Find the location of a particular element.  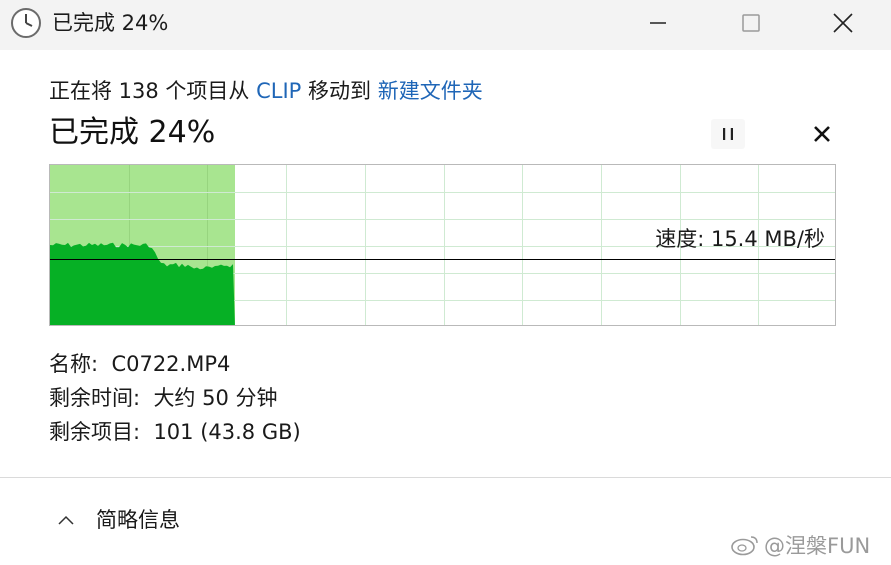

watermark-text: @涅槃FUN is located at coordinates (817, 546).